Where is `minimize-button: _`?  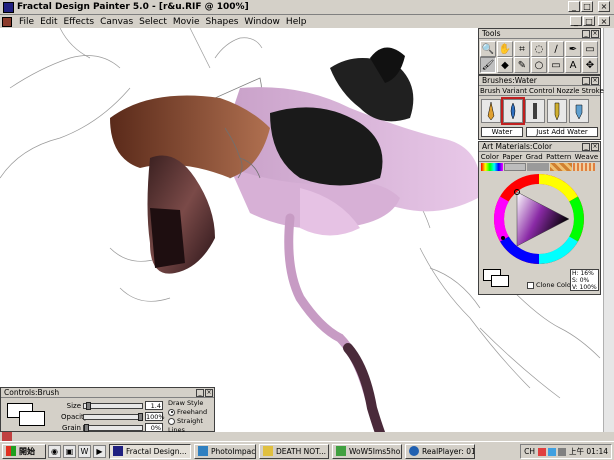
minimize-button: _ is located at coordinates (574, 6).